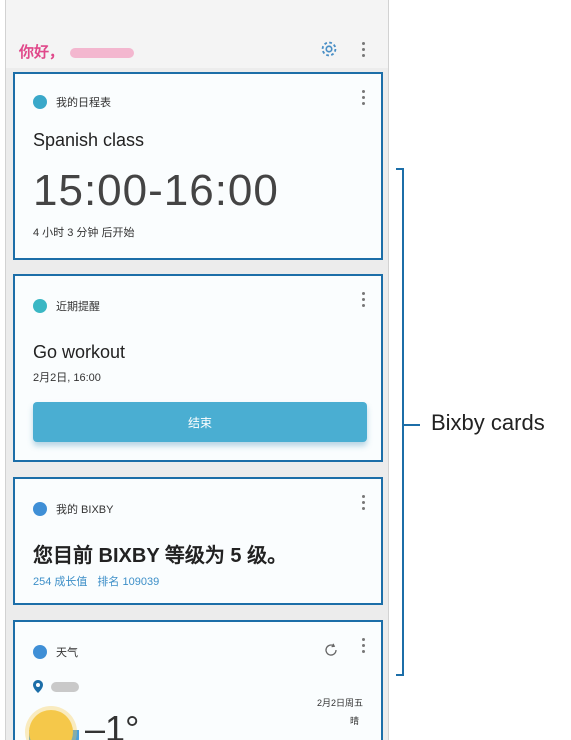  I want to click on bixby-level-text: 您目前 BIXBY 等级为 5 级。, so click(160, 556).